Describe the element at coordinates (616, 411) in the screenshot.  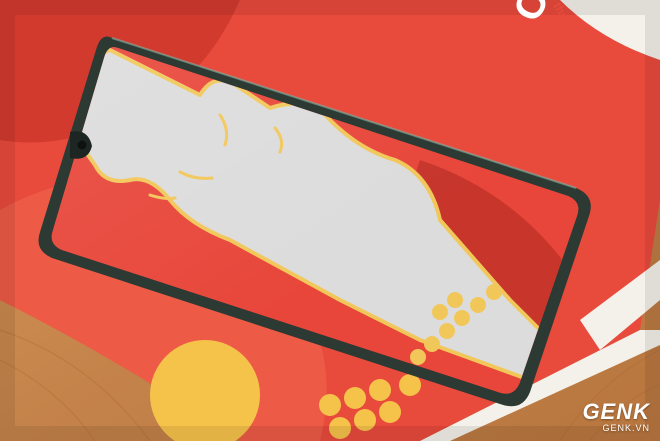
I see `watermark-brand: GENK` at that location.